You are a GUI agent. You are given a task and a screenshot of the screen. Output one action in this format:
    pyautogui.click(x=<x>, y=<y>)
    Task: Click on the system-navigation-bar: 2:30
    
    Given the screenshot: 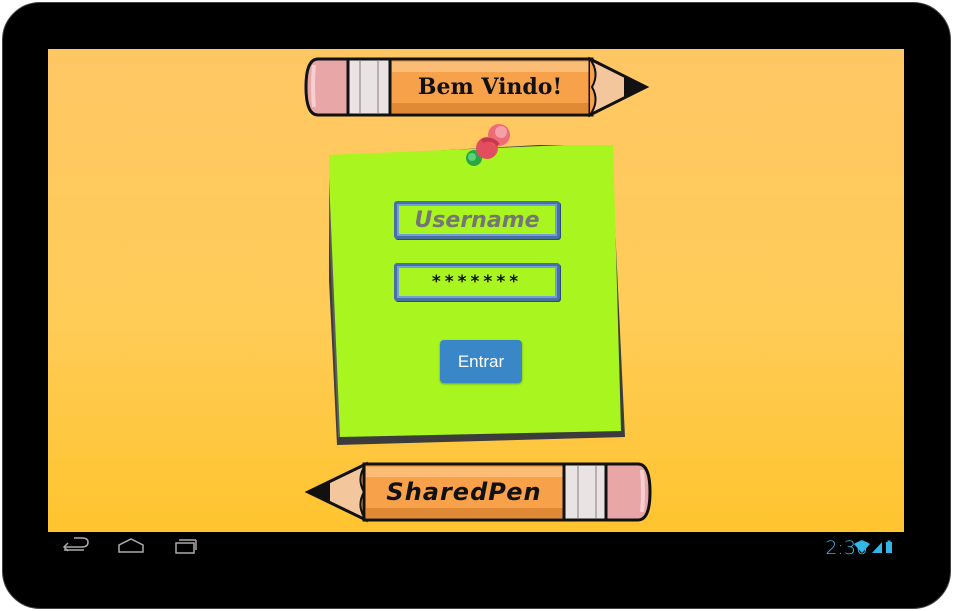 What is the action you would take?
    pyautogui.click(x=476, y=547)
    